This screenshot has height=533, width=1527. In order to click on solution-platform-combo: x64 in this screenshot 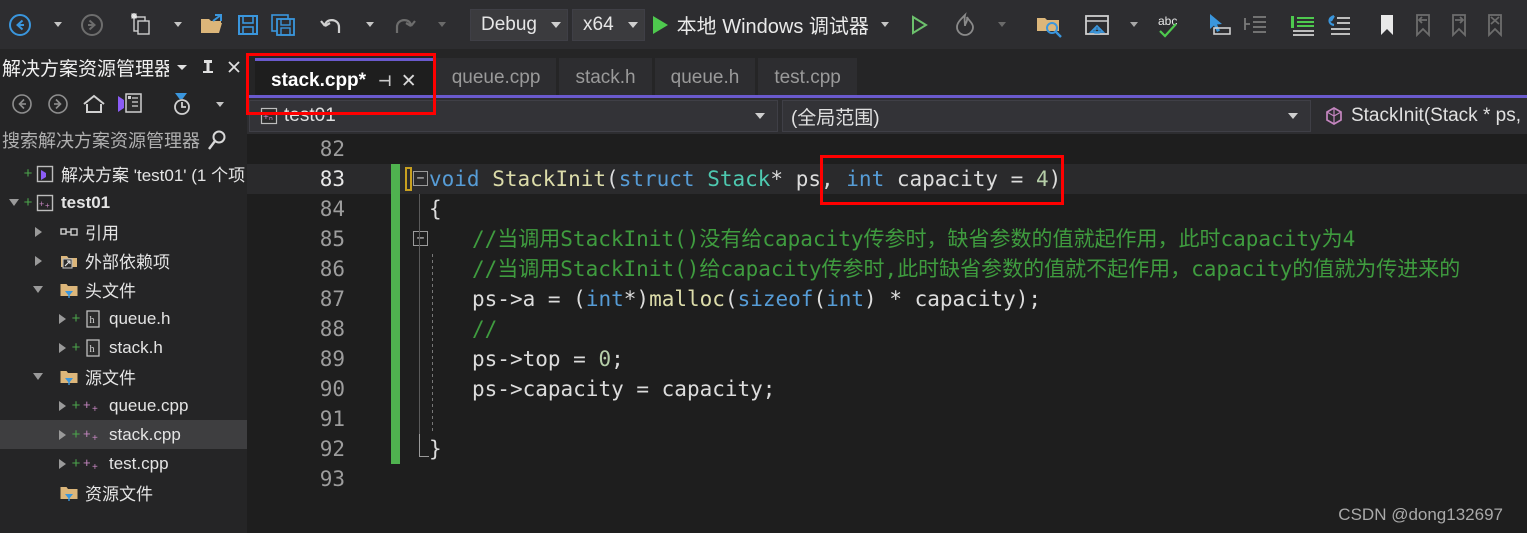, I will do `click(608, 24)`.